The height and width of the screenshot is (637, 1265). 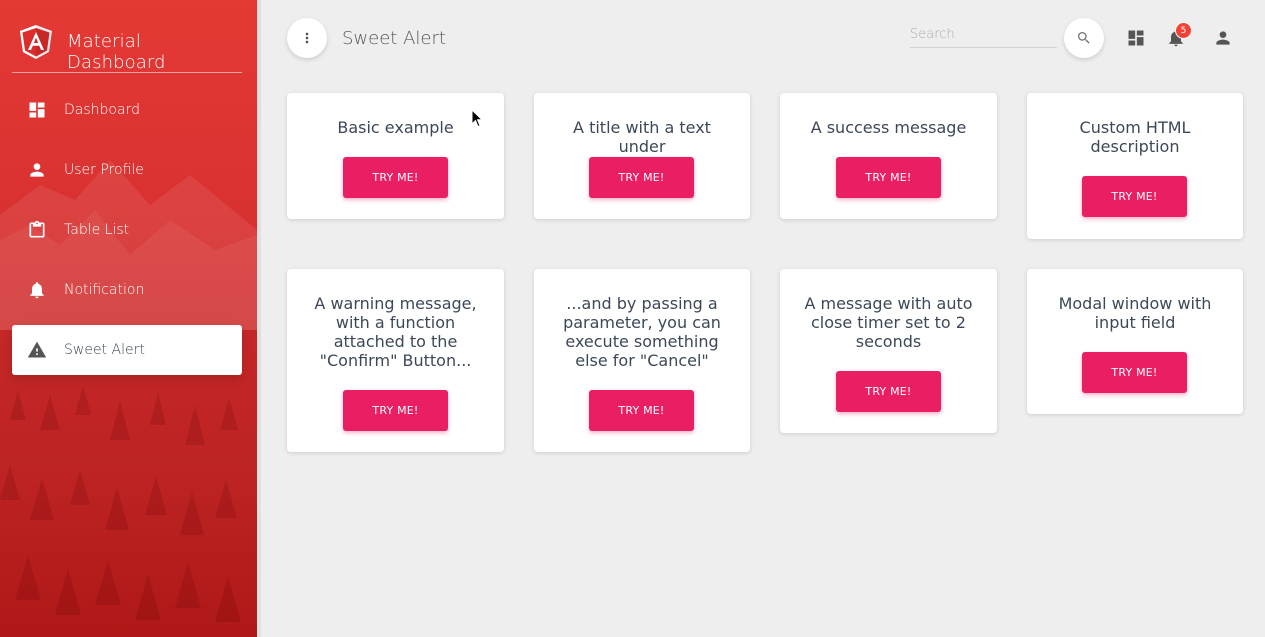 I want to click on sidebar-toggle-button, so click(x=307, y=38).